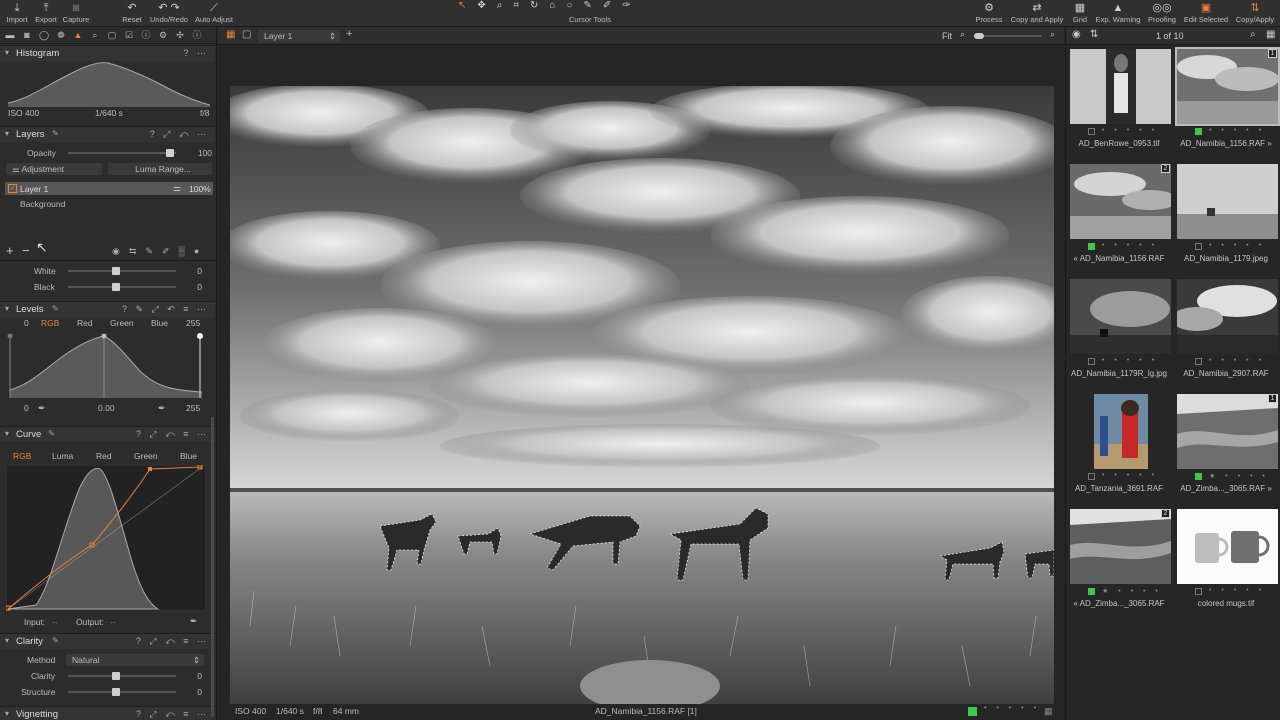  Describe the element at coordinates (631, 5) in the screenshot. I see `picker-tool-icon: ✑` at that location.